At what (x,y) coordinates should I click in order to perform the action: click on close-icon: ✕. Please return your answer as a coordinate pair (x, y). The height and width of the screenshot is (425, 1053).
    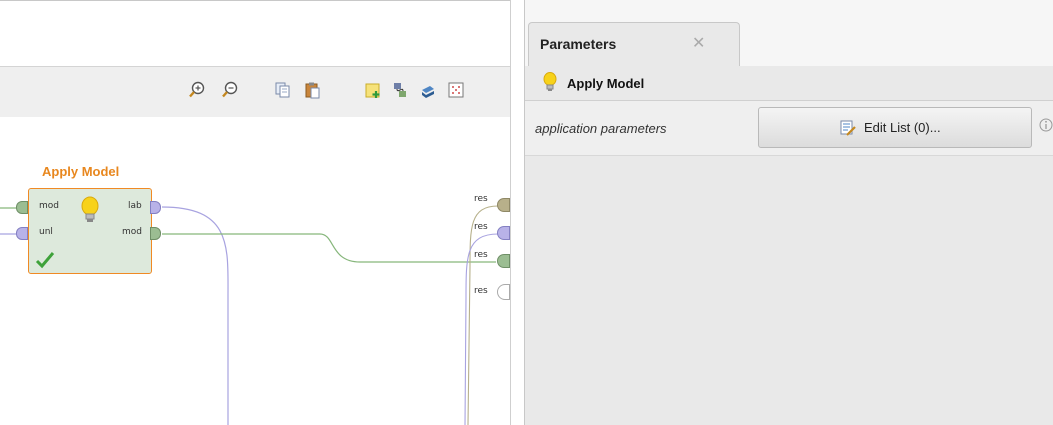
    Looking at the image, I should click on (698, 43).